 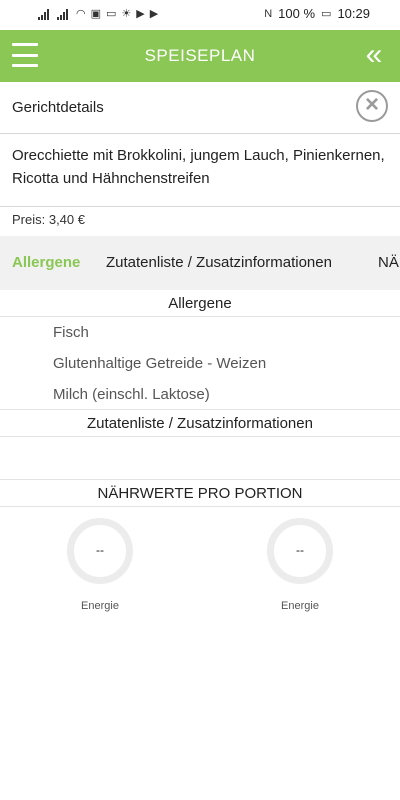 I want to click on ingredients-title: Zutatenliste / Zusatzinformationen, so click(x=200, y=423).